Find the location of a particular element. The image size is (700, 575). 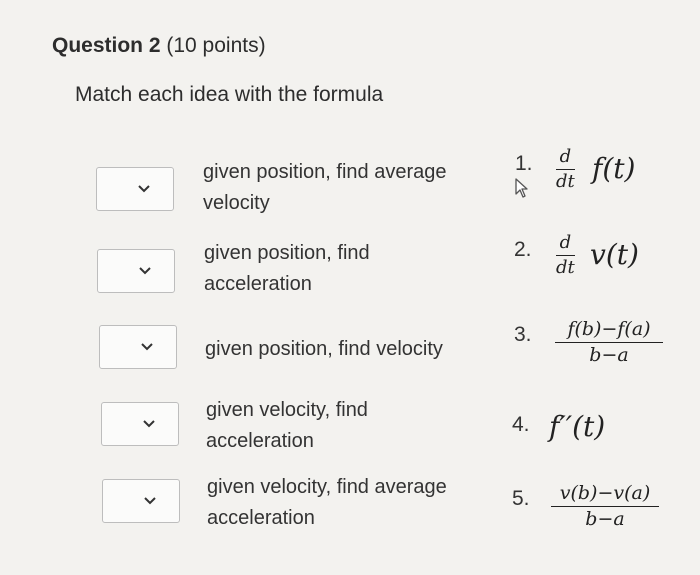

formula-number-5: 5. is located at coordinates (521, 498).